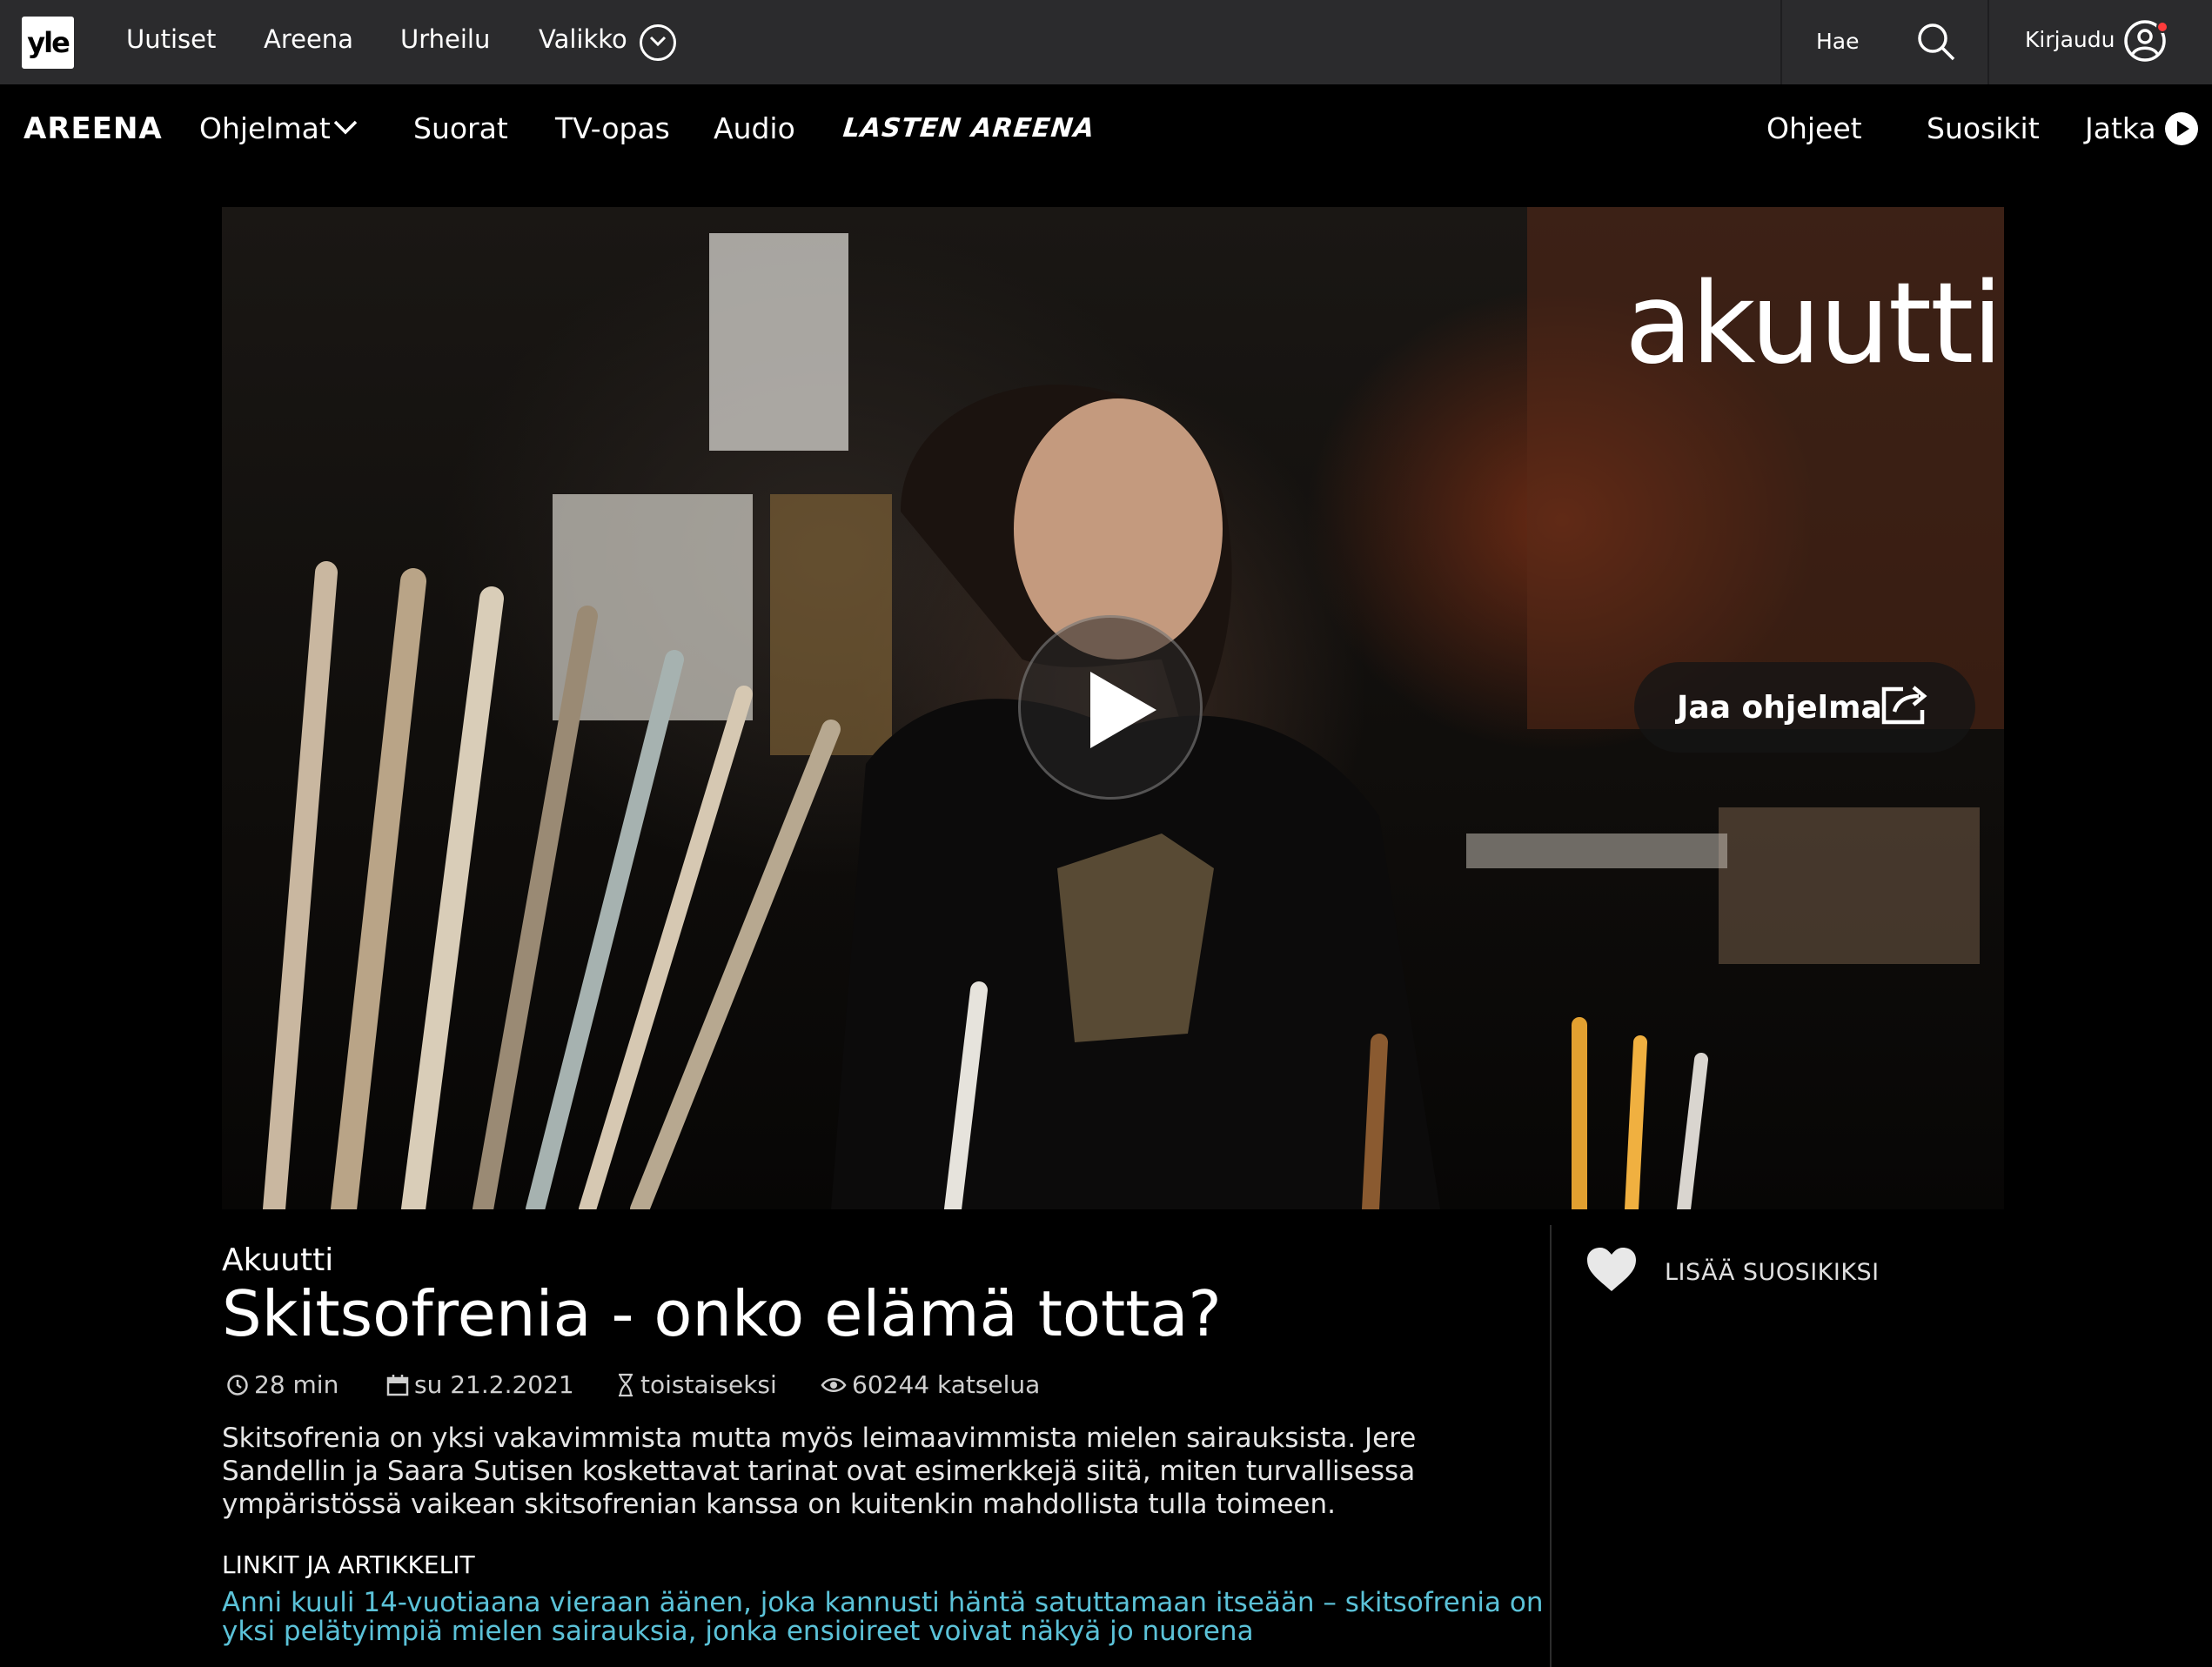 The width and height of the screenshot is (2212, 1667). I want to click on add-favorite-button: LISÄÄ SUOSIKIKSI, so click(1772, 1272).